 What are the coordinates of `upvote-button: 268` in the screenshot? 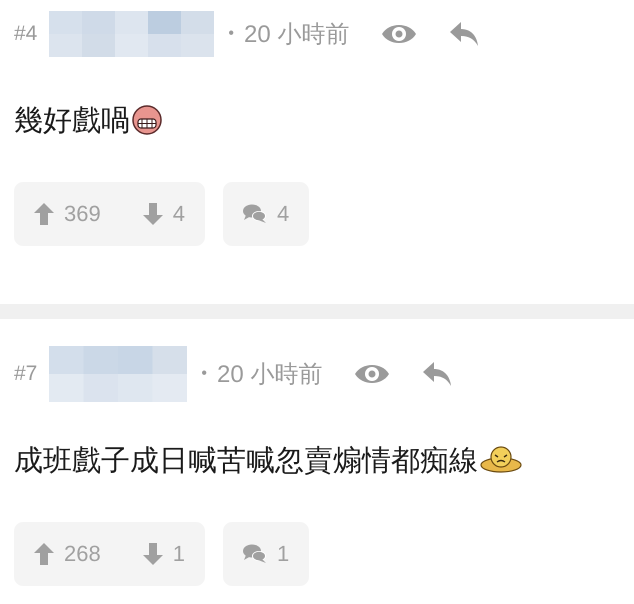 It's located at (67, 554).